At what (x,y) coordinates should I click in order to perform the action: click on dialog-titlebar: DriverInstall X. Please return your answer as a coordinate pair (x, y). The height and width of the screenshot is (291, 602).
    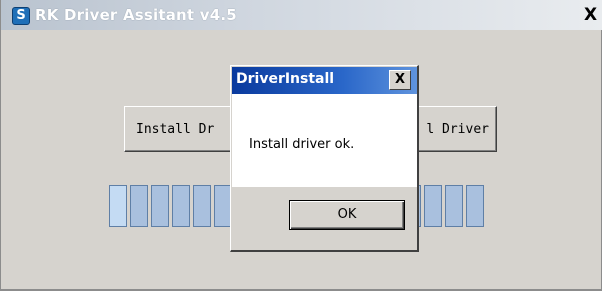
    Looking at the image, I should click on (324, 80).